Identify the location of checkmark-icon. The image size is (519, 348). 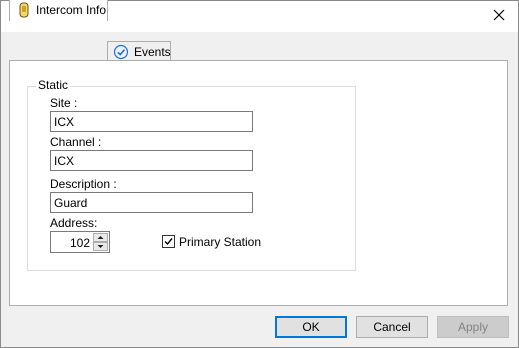
(168, 242).